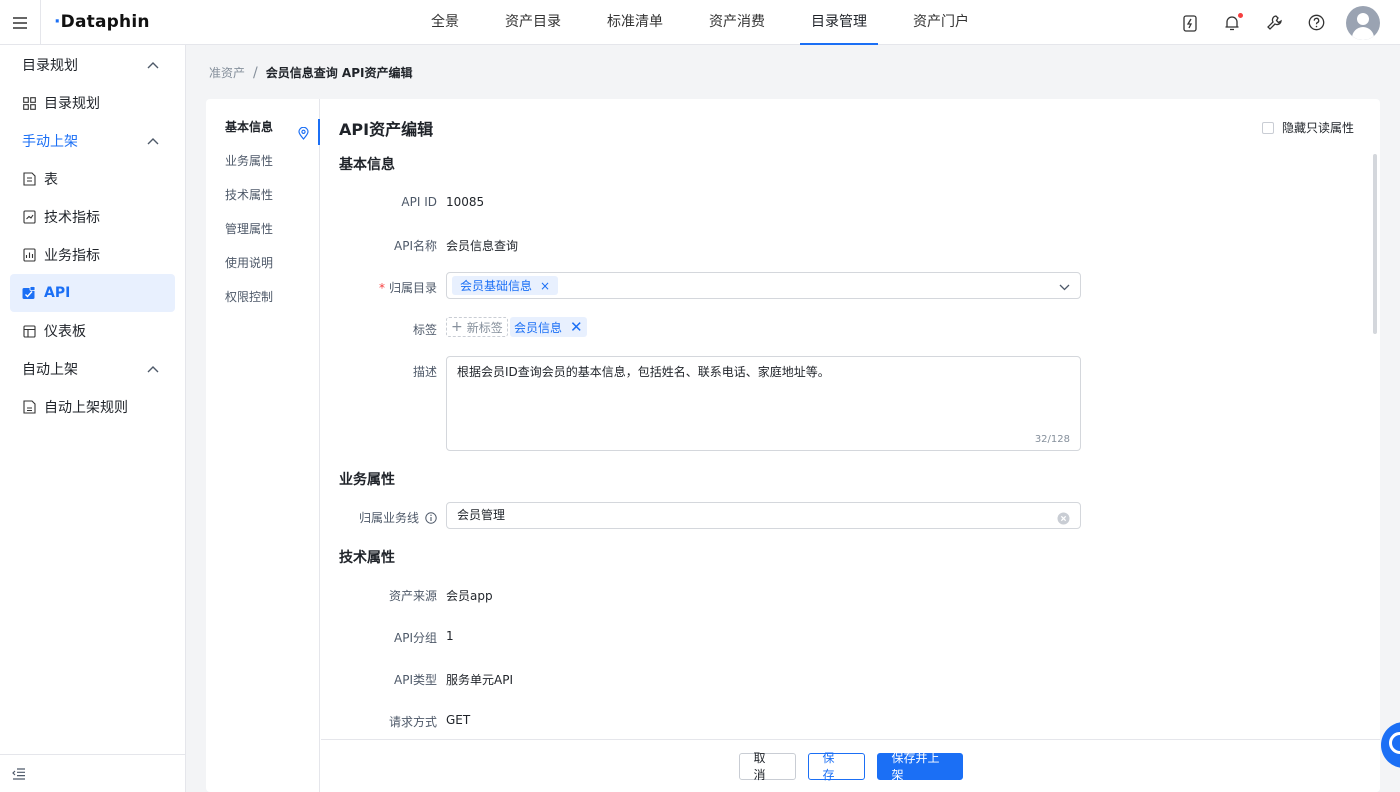  What do you see at coordinates (458, 720) in the screenshot?
I see `method-value: GET` at bounding box center [458, 720].